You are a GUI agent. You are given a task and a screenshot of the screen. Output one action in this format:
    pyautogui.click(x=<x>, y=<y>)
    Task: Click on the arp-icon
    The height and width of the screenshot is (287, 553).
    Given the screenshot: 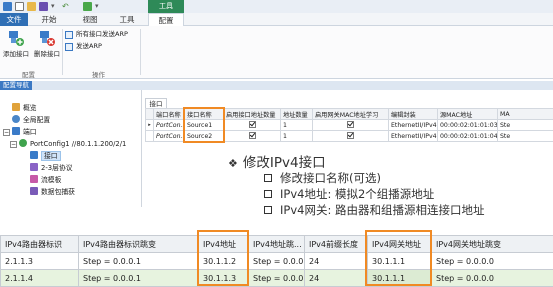 What is the action you would take?
    pyautogui.click(x=69, y=47)
    